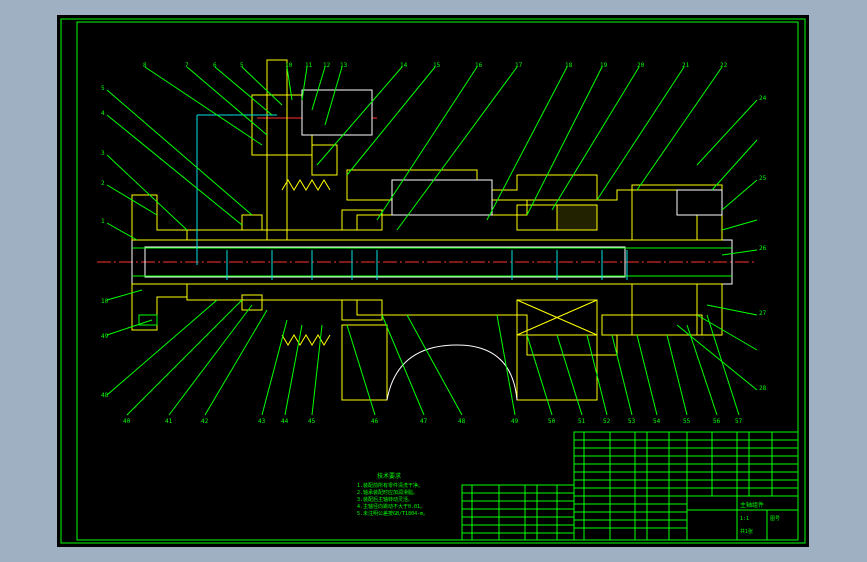  What do you see at coordinates (312, 421) in the screenshot?
I see `callout-label: 45` at bounding box center [312, 421].